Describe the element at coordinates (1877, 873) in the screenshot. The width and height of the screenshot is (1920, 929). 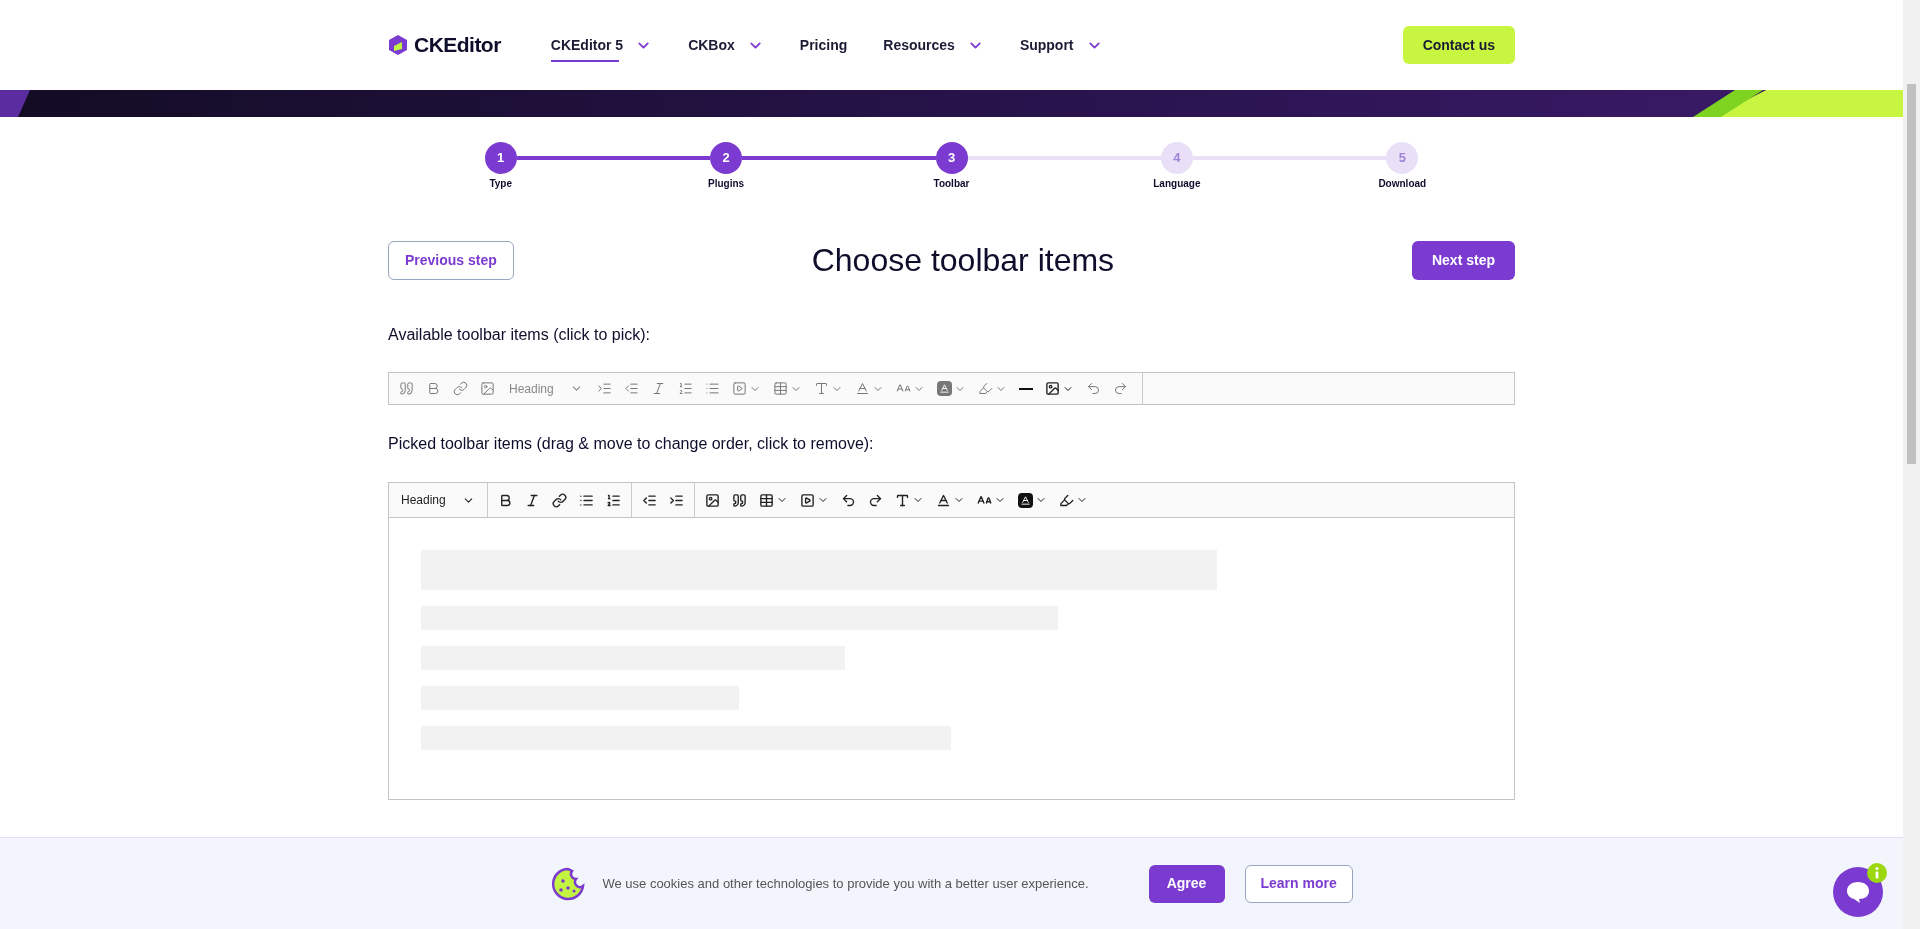
I see `info-icon` at that location.